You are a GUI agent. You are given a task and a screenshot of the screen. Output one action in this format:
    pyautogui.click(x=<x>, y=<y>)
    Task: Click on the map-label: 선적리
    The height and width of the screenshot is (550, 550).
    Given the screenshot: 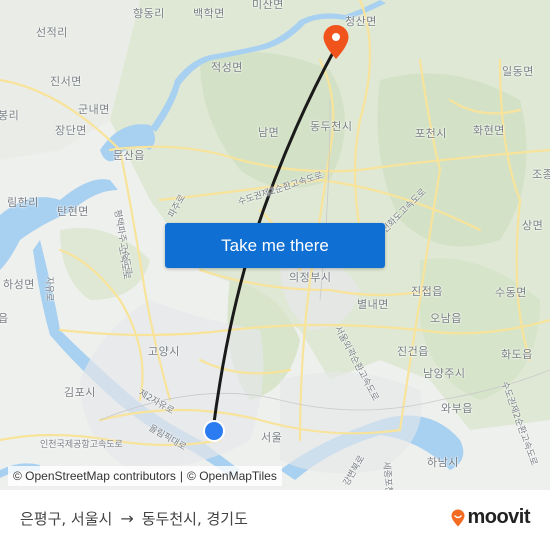 What is the action you would take?
    pyautogui.click(x=52, y=32)
    